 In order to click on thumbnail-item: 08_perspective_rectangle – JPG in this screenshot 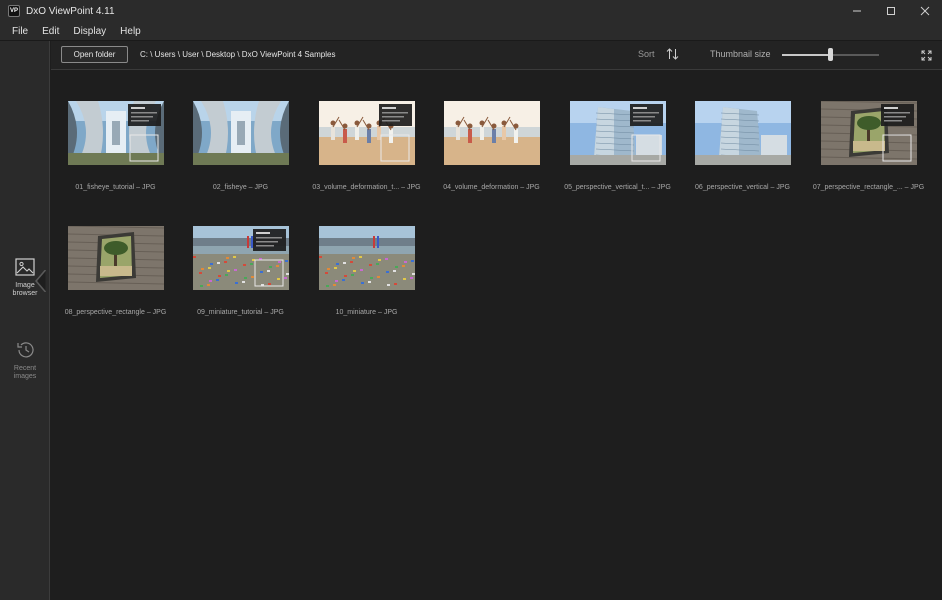, I will do `click(115, 271)`.